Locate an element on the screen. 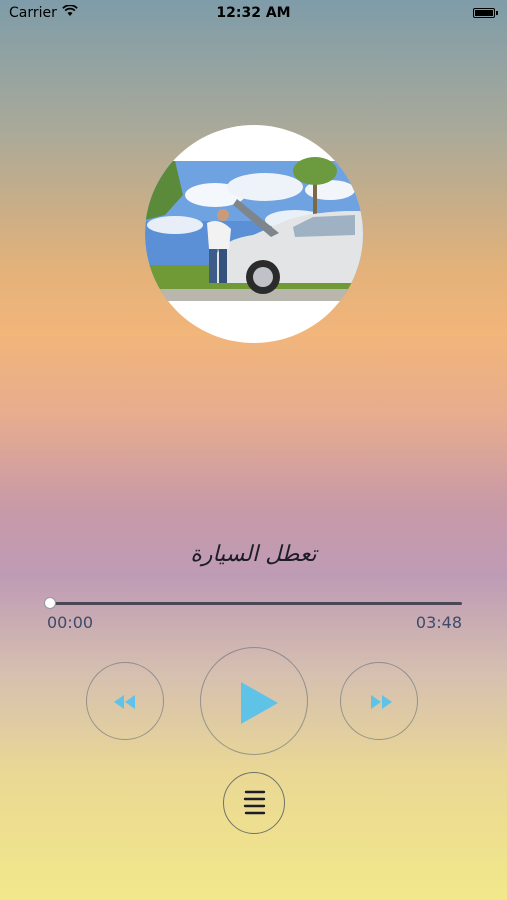  playlist-button is located at coordinates (254, 803).